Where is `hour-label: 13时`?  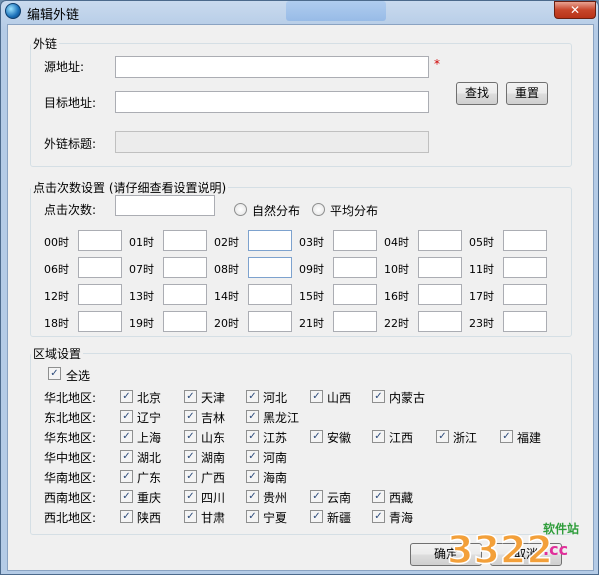
hour-label: 13时 is located at coordinates (141, 296).